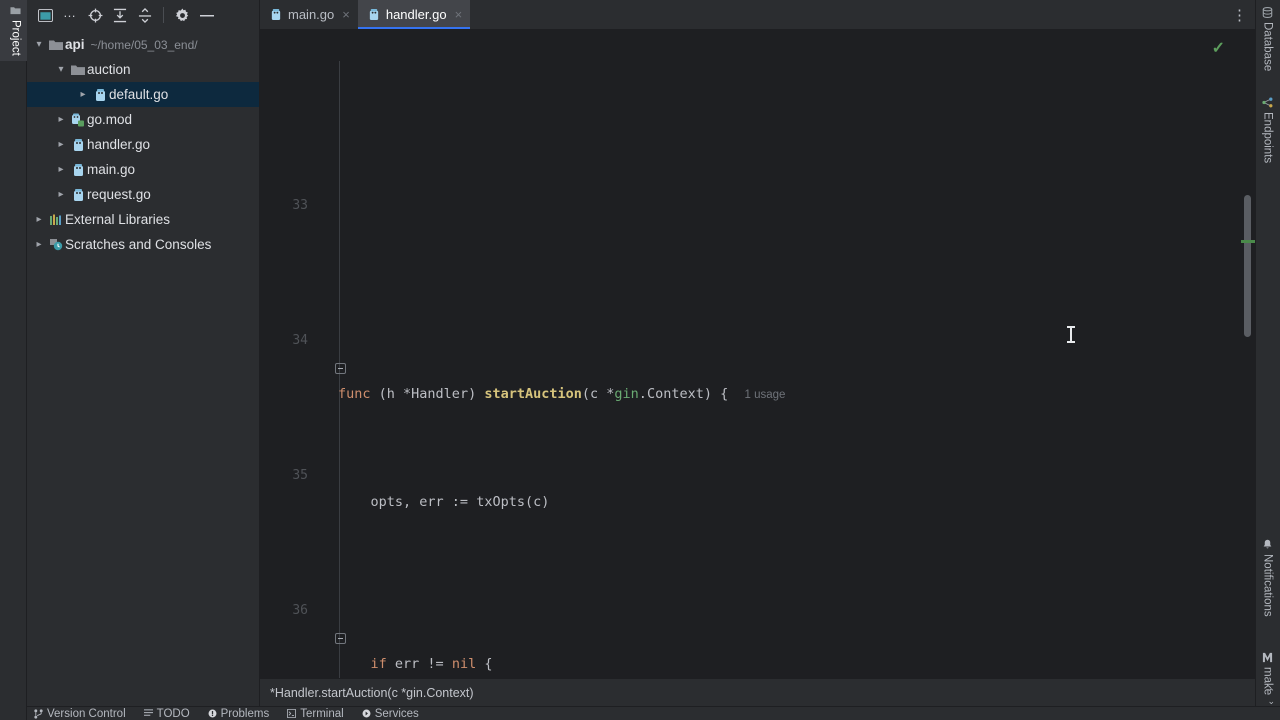 This screenshot has width=1280, height=720. Describe the element at coordinates (1267, 102) in the screenshot. I see `endpoints-icon` at that location.